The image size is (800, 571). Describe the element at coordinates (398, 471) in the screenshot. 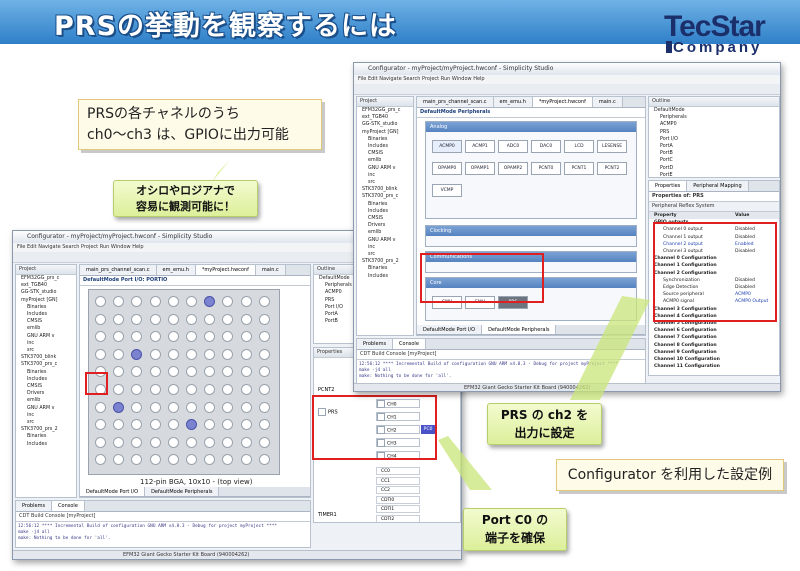

I see `lower-pin-row: CC0` at that location.